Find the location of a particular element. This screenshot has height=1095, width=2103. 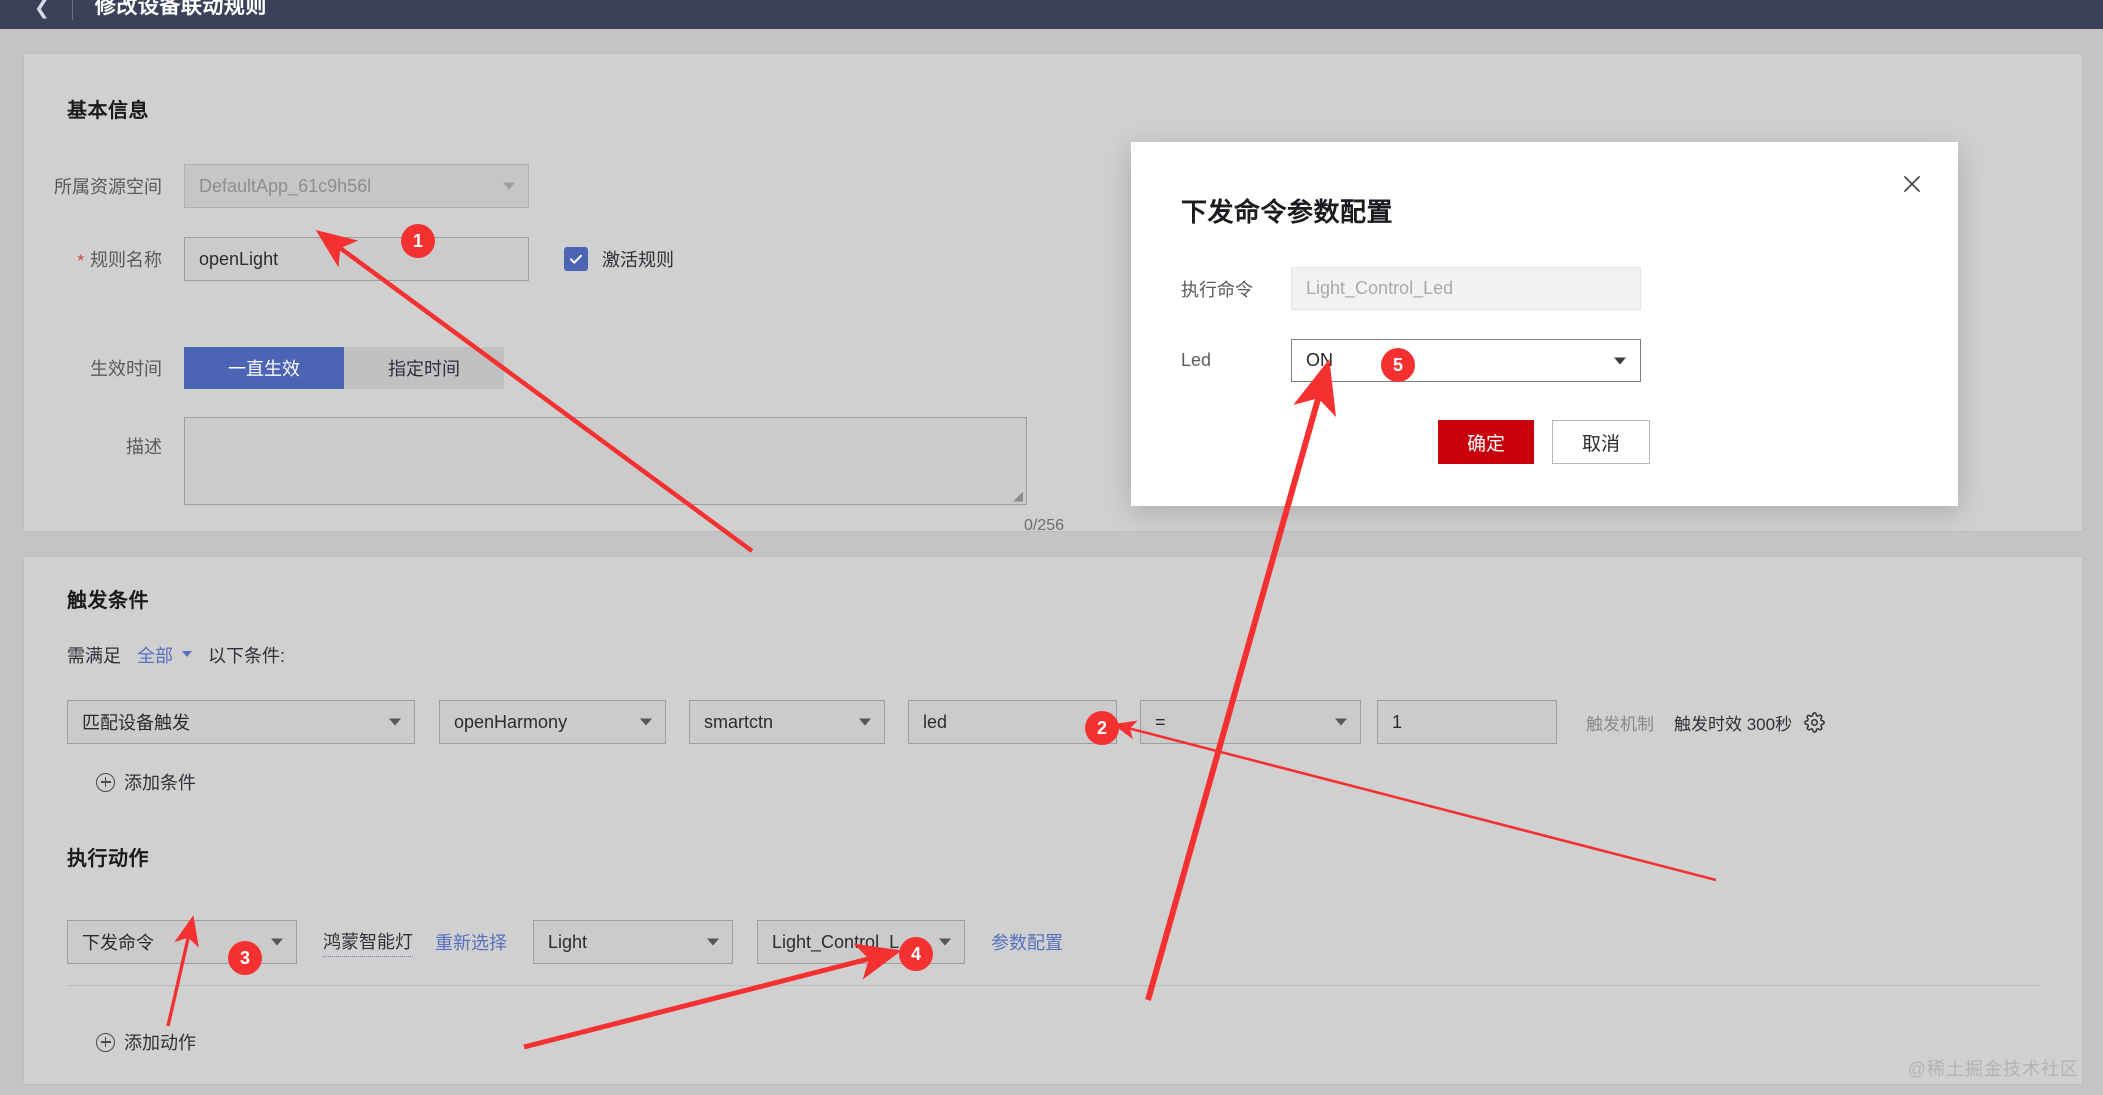

page-title: 修改设备联动规则 is located at coordinates (180, 9).